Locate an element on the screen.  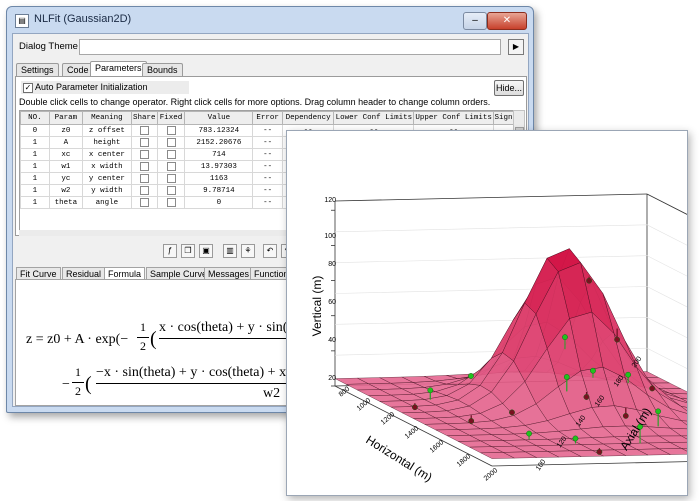
z-tick-label: 40 is located at coordinates (332, 340).